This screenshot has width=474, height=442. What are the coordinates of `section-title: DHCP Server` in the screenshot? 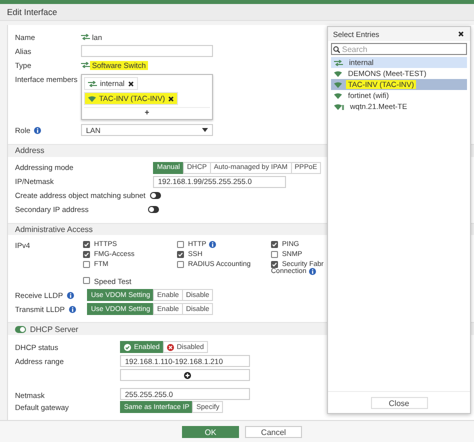 It's located at (54, 329).